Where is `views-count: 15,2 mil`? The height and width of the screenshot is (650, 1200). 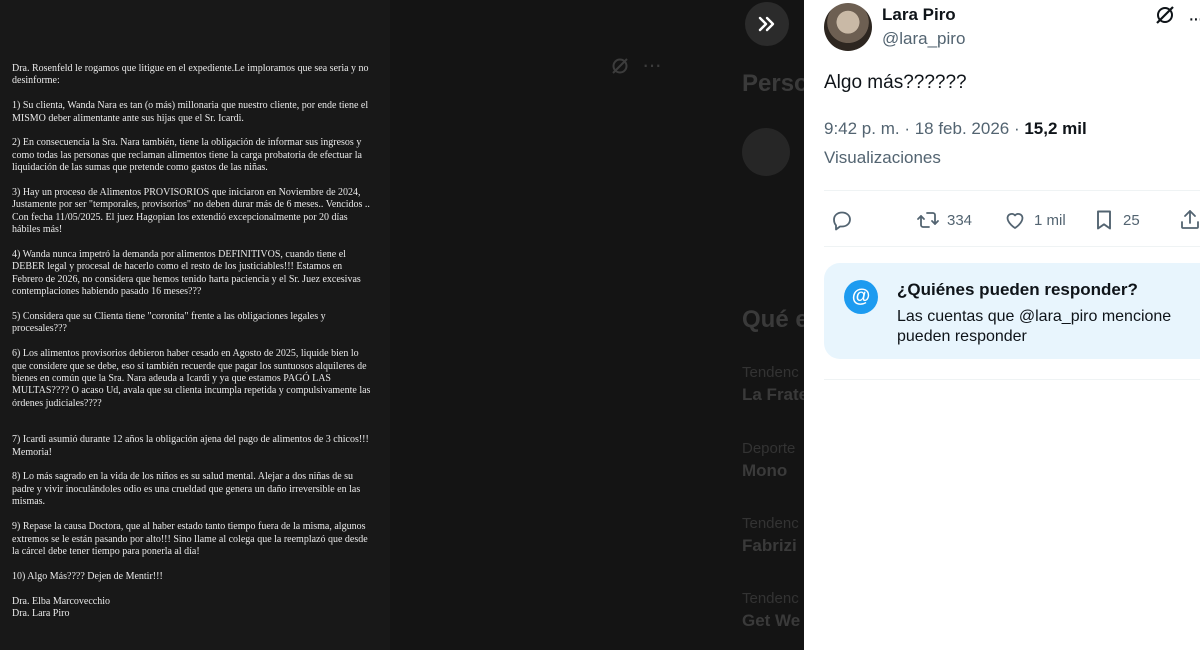
views-count: 15,2 mil is located at coordinates (1055, 128).